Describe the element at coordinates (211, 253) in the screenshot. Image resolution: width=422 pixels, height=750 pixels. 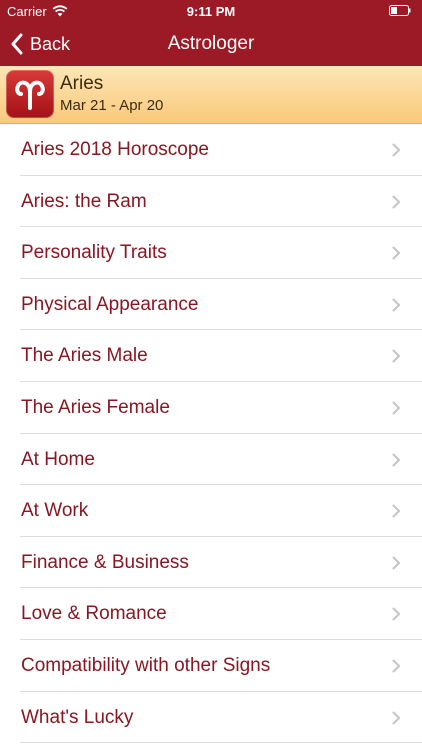
I see `menu-item-personality-traits: Personality Traits` at that location.